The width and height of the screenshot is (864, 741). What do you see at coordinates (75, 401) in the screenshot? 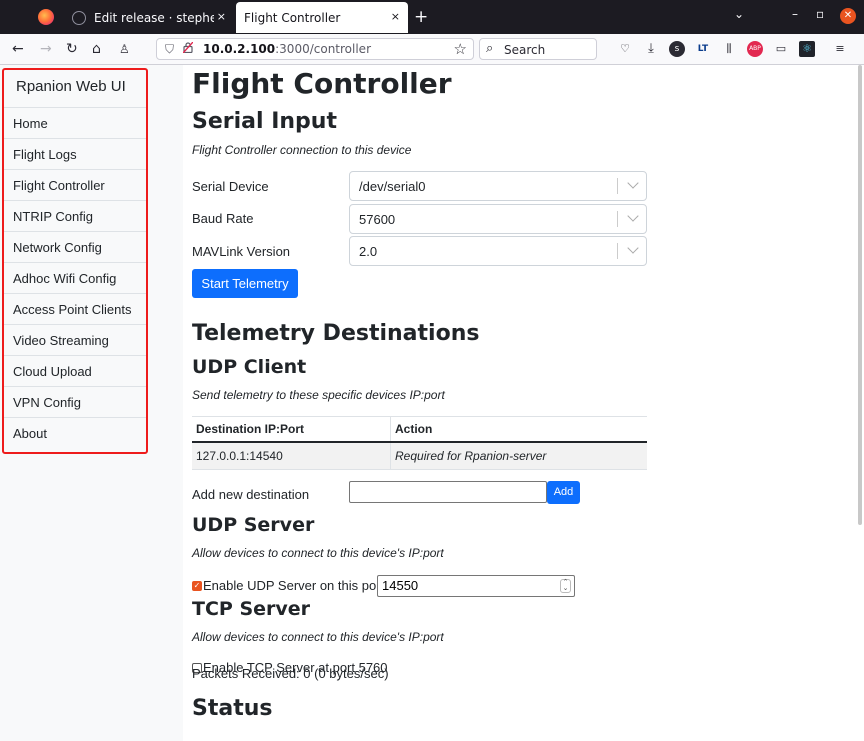
I see `sidebar-item-vpn-config: VPN Config` at bounding box center [75, 401].